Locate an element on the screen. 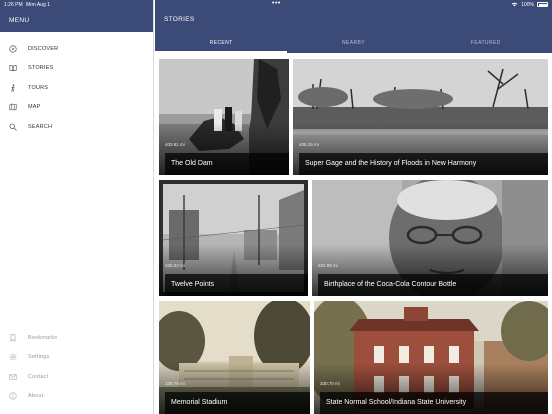 The image size is (552, 414). sidebar-item-bookmarks: Bookmarks is located at coordinates (77, 338).